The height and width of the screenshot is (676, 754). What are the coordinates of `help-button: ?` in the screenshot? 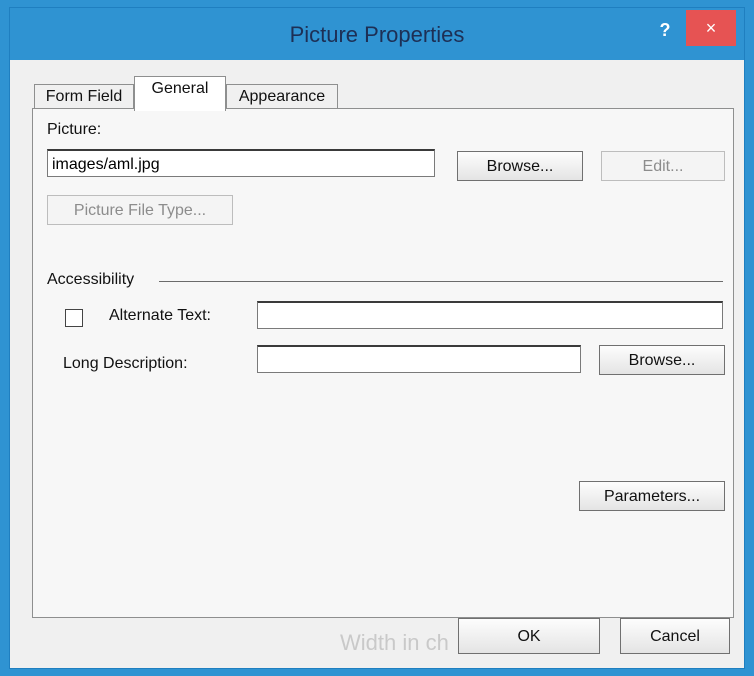 It's located at (665, 30).